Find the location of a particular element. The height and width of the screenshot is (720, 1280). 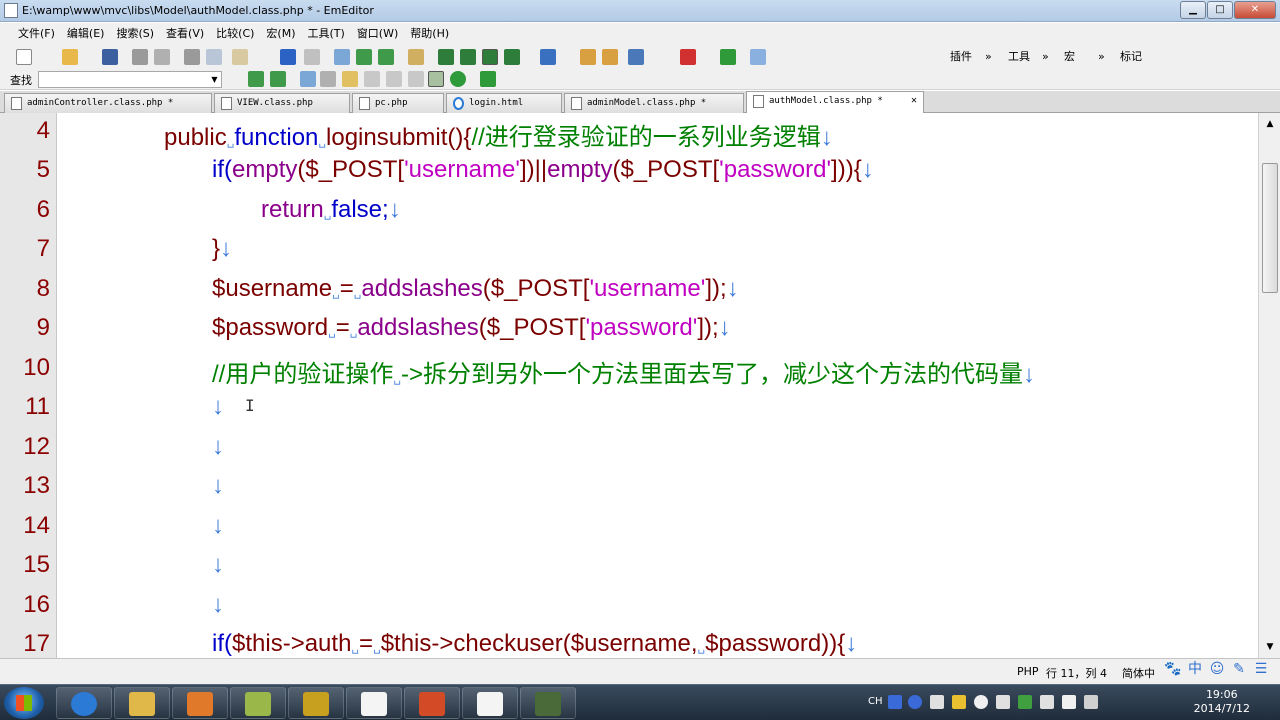

menu-edit: 编辑(E) is located at coordinates (86, 34).